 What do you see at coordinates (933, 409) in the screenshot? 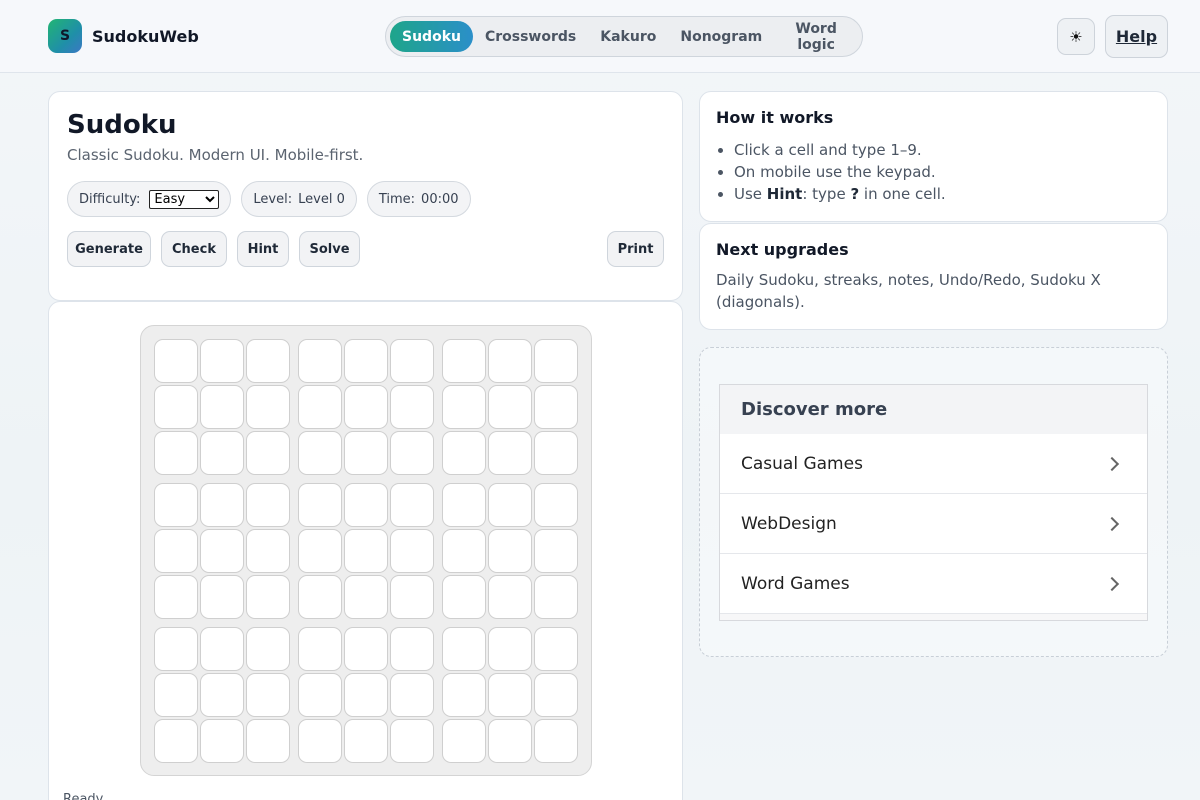
I see `discover-more-title: Discover more` at bounding box center [933, 409].